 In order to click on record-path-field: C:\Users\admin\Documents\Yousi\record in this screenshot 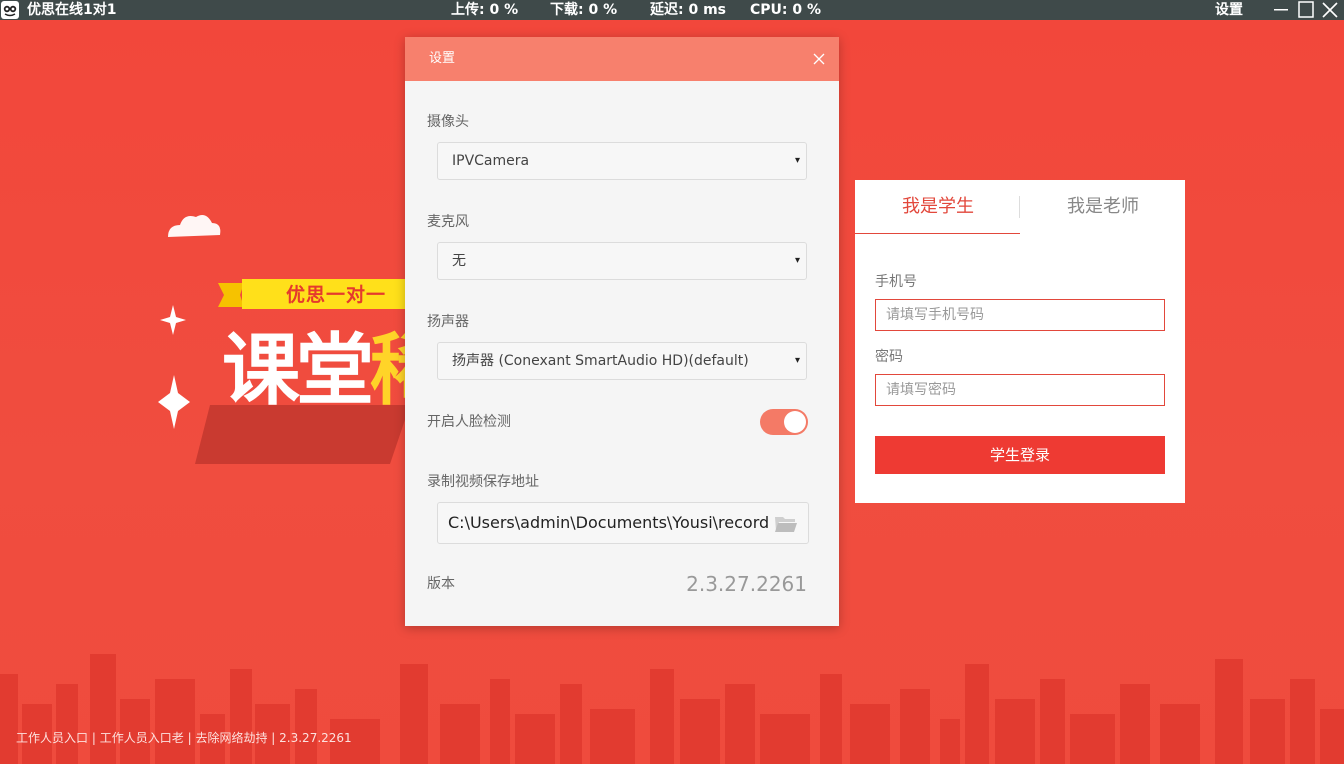, I will do `click(623, 523)`.